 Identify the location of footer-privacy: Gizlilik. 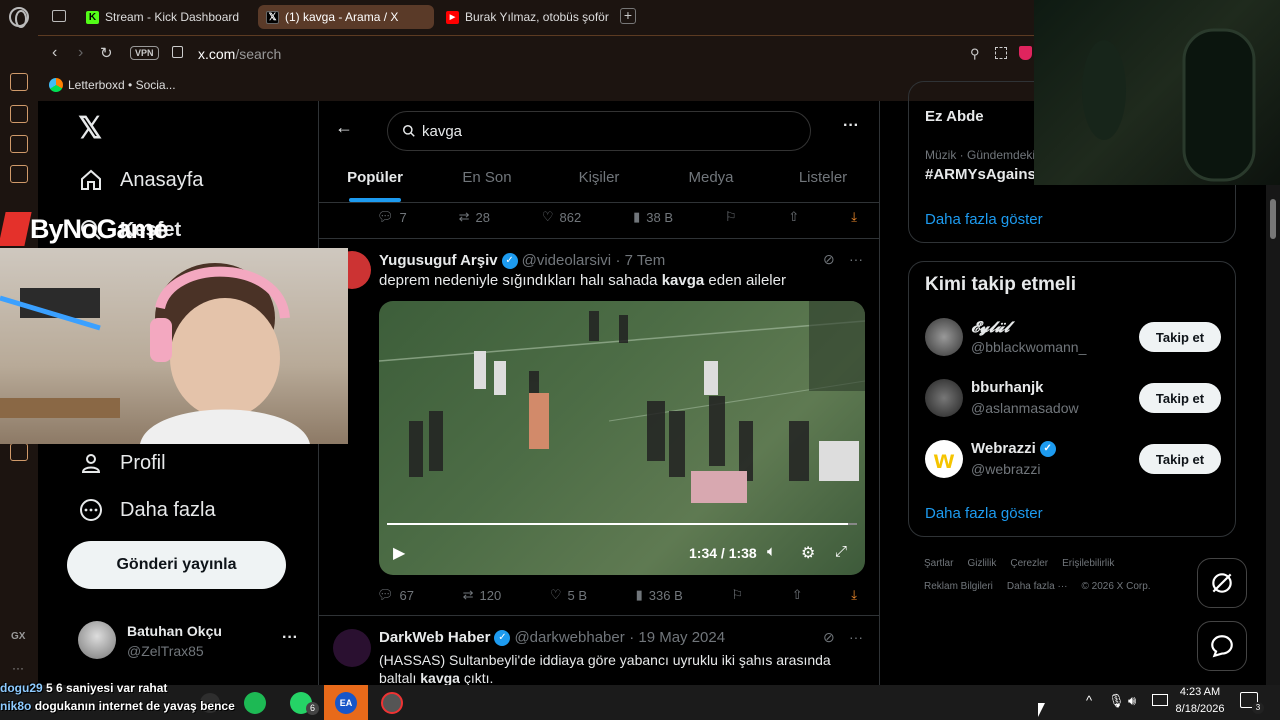
(981, 563).